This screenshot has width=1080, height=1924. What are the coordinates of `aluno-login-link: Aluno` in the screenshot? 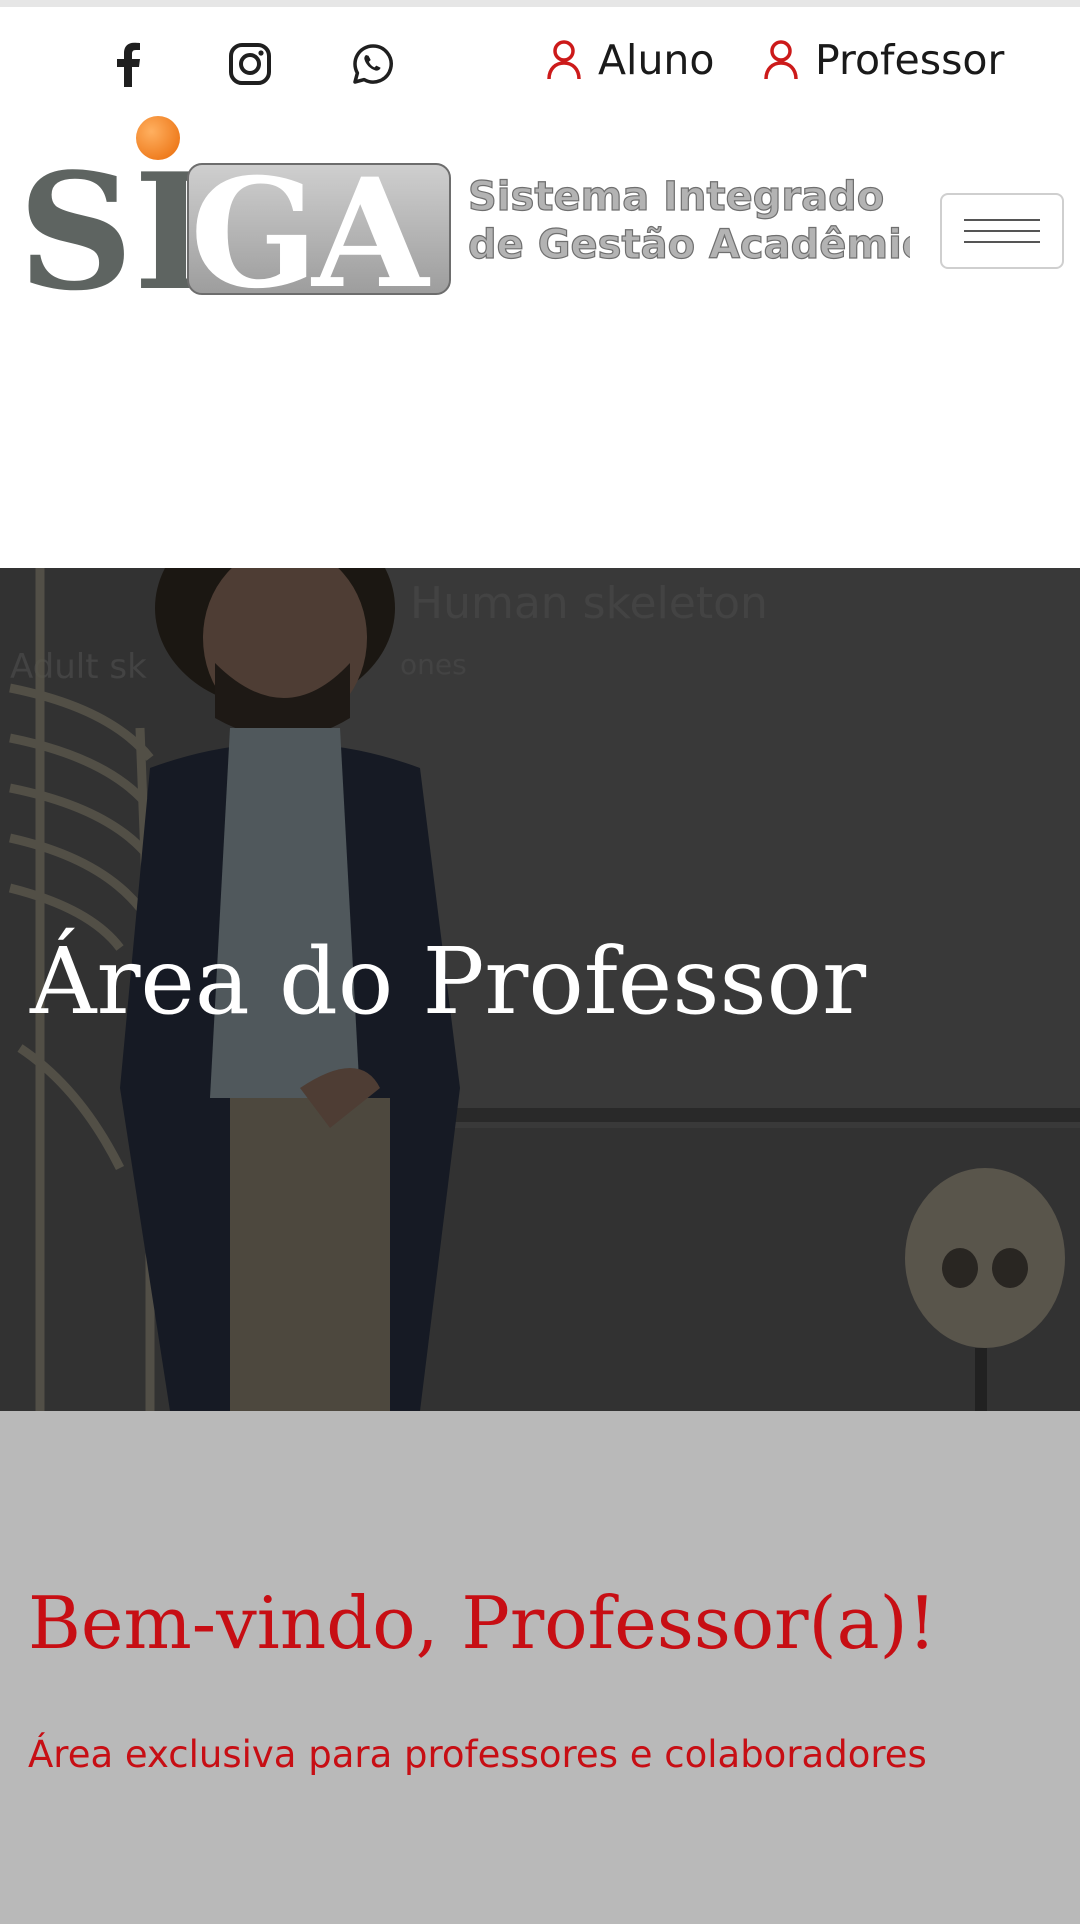 It's located at (630, 60).